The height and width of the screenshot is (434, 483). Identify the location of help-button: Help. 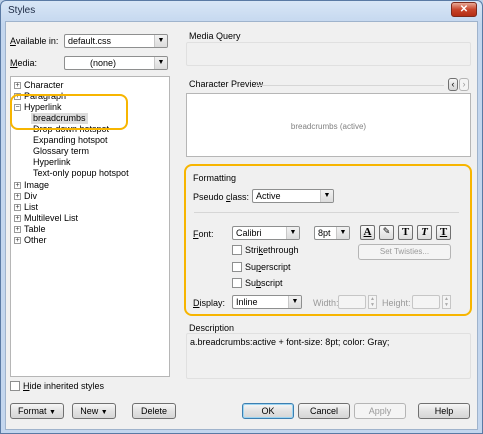
(444, 411).